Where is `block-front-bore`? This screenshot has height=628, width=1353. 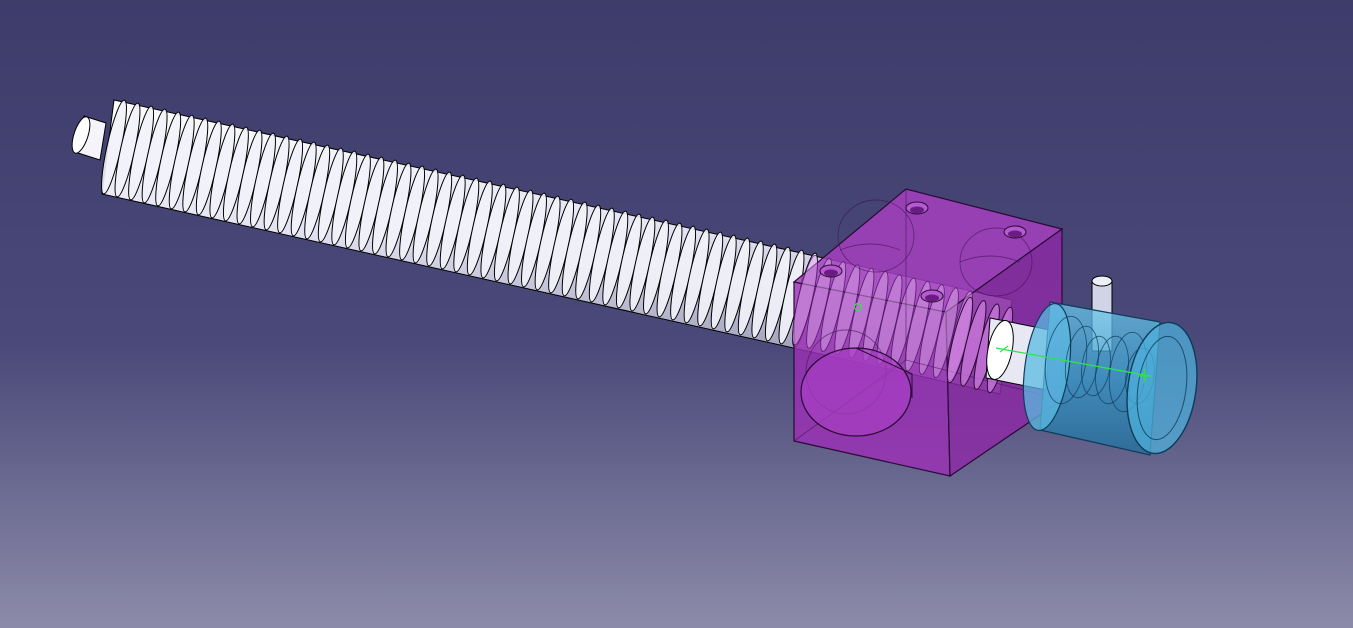
block-front-bore is located at coordinates (856, 392).